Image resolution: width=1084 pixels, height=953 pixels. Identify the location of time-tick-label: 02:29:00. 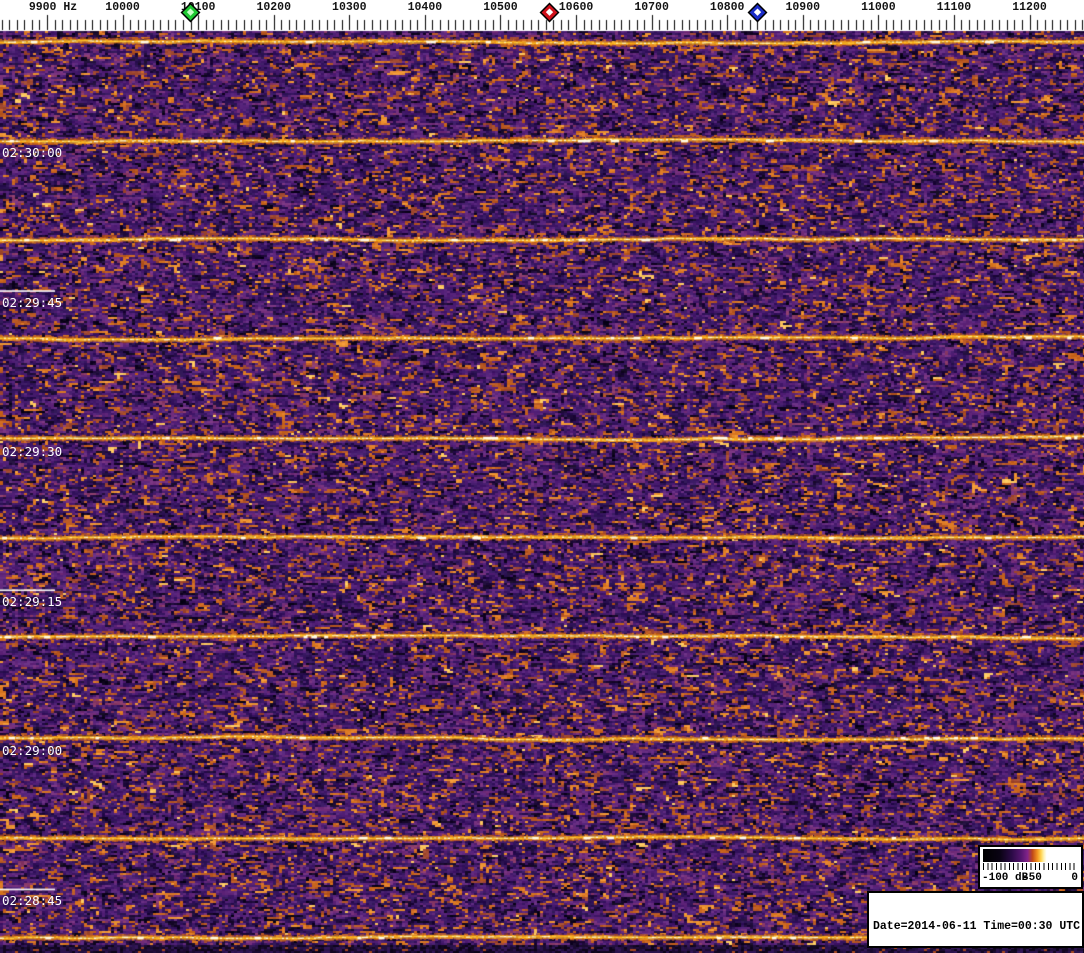
(32, 751).